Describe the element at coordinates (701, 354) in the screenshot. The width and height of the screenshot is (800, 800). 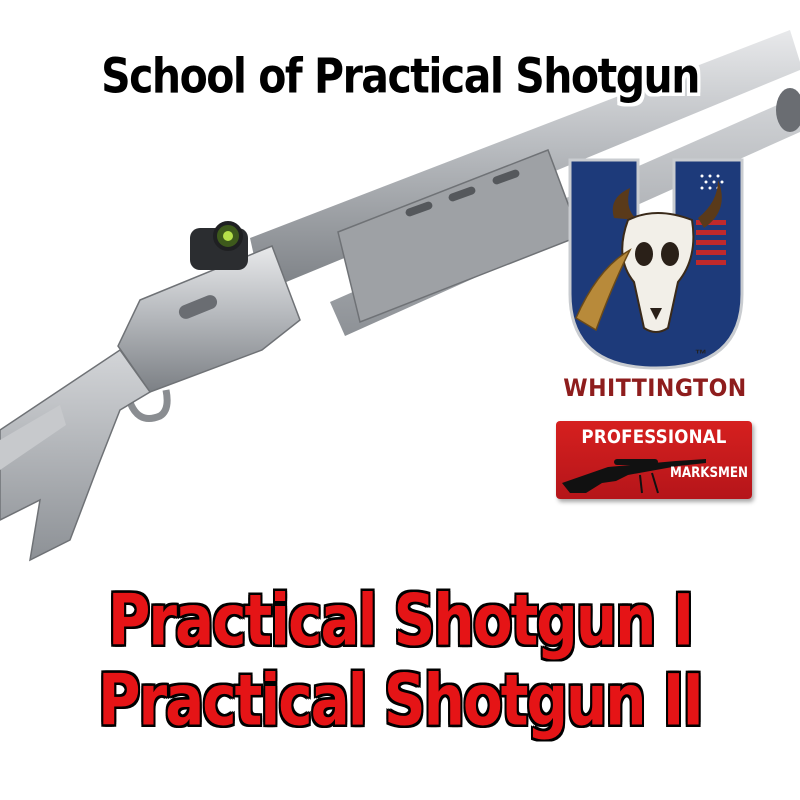
I see `trademark-symbol: ™` at that location.